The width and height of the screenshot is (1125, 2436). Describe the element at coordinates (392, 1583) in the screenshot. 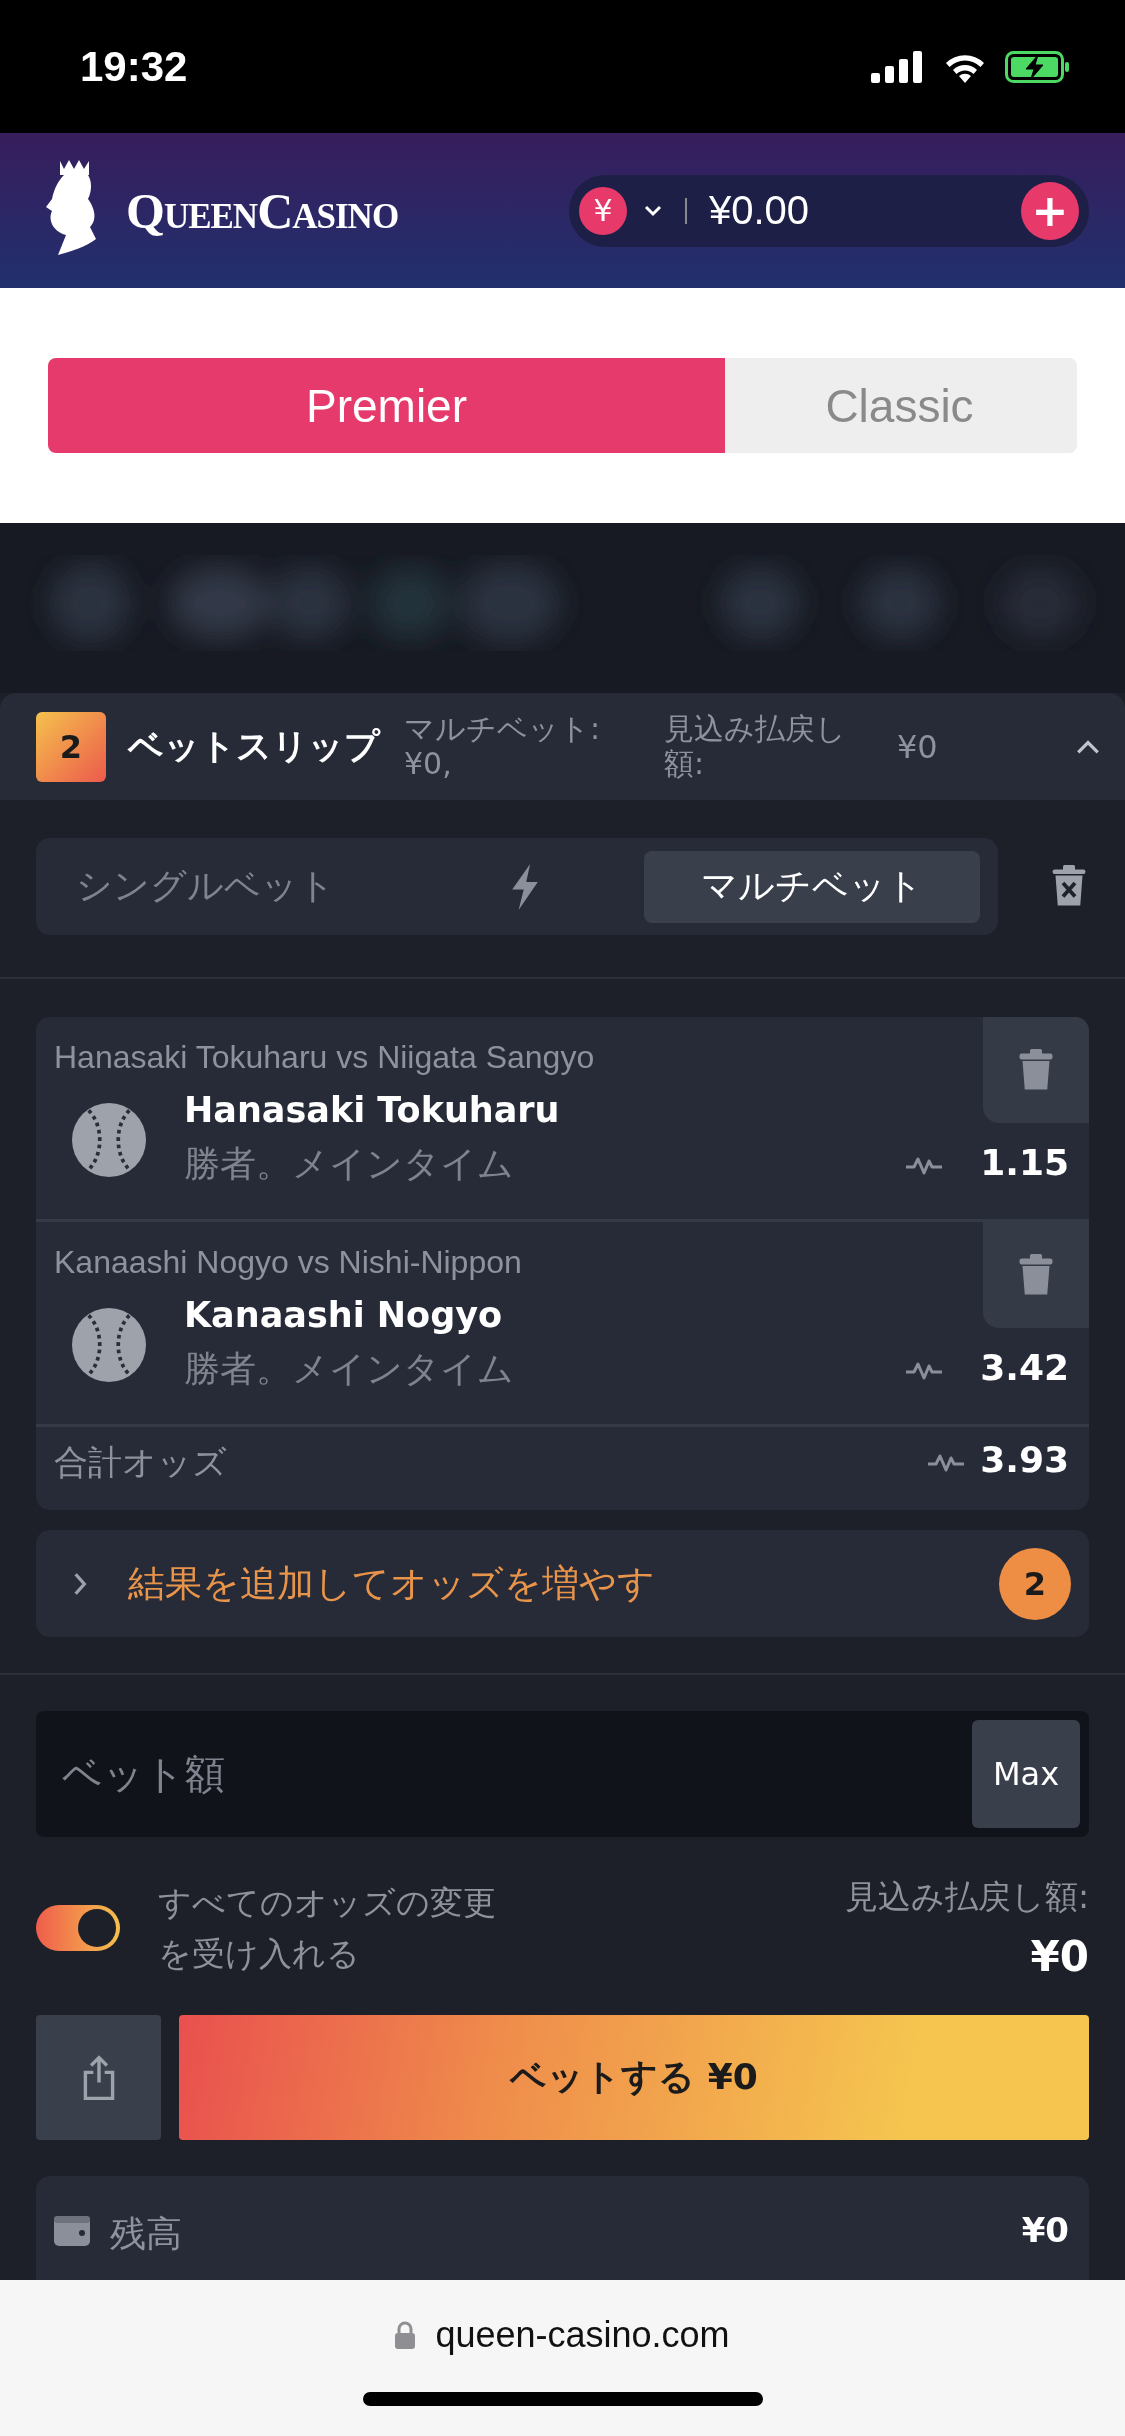

I see `boost-label: 結果を追加してオッズを増やす` at that location.